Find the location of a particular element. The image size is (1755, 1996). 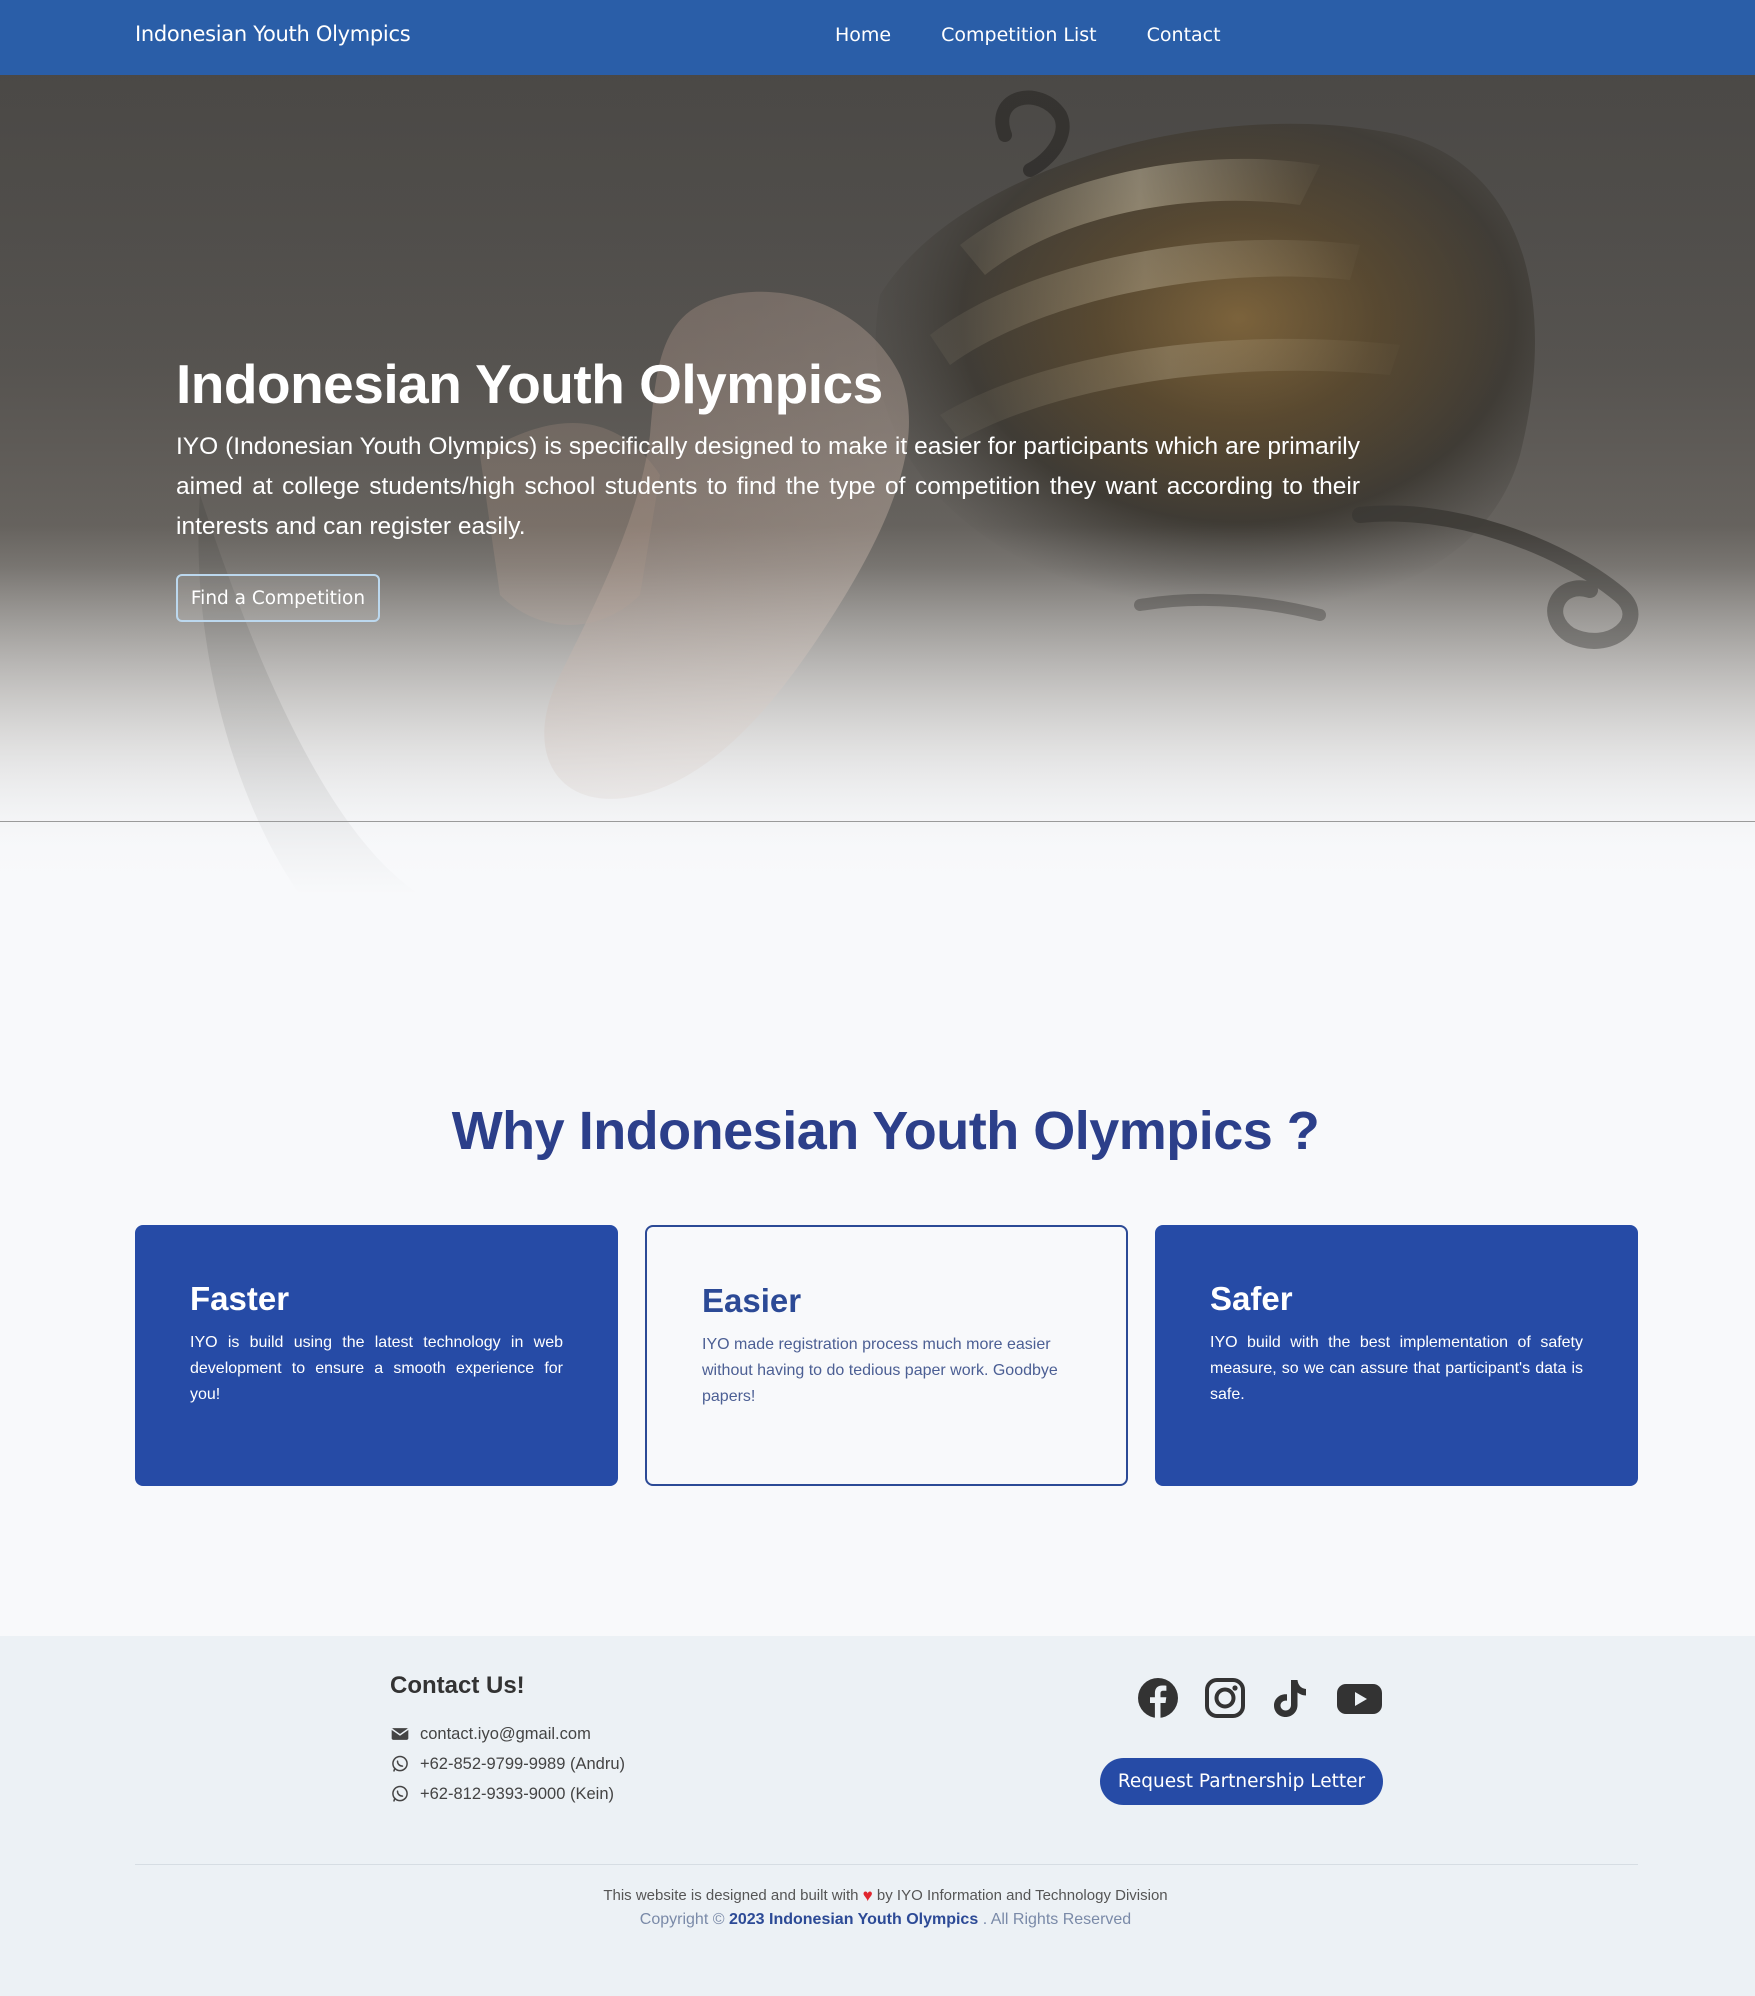

contact-email: contact.iyo@gmail.com is located at coordinates (490, 1734).